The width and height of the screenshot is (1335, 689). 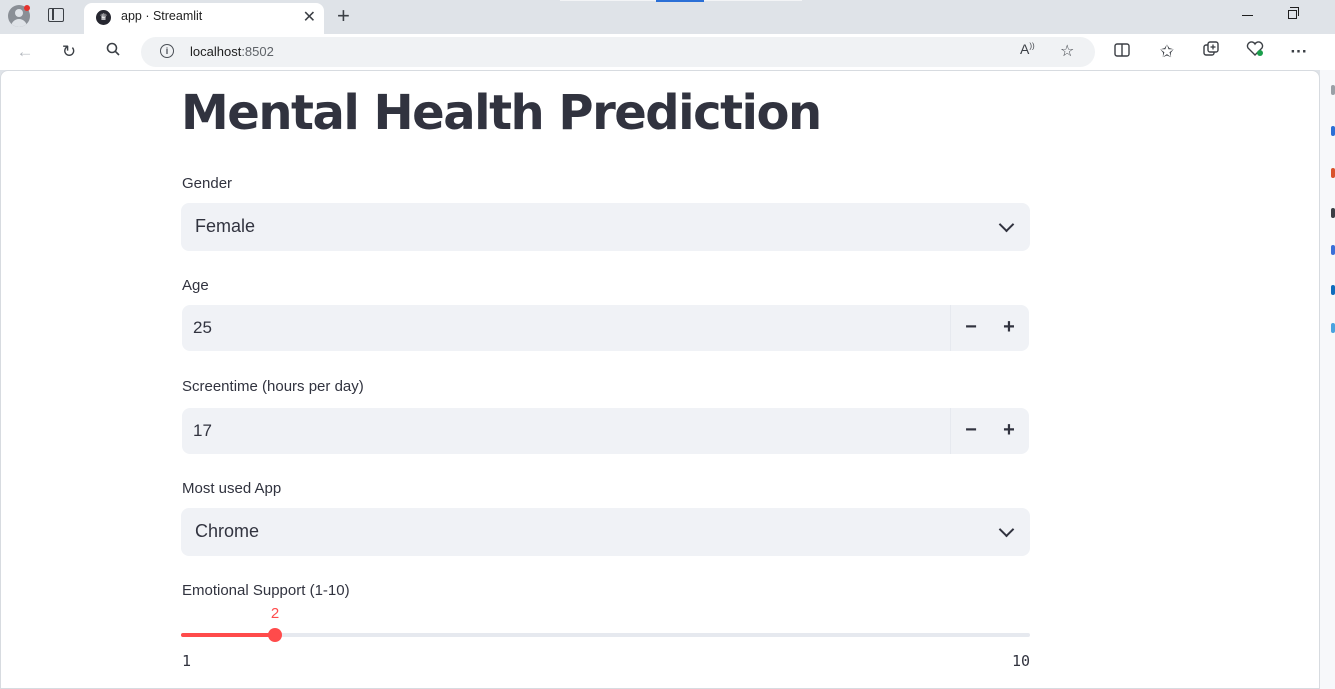 I want to click on app-label: Most used App, so click(x=232, y=488).